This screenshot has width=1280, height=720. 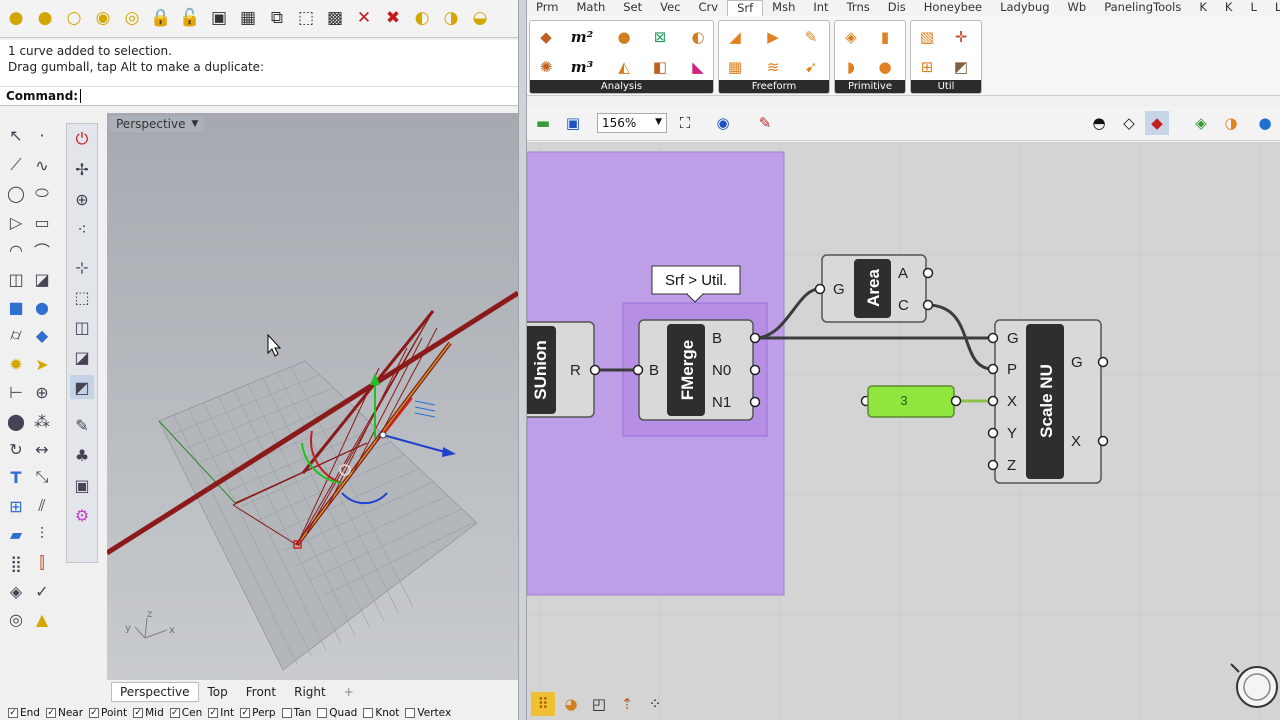 What do you see at coordinates (218, 692) in the screenshot?
I see `tab-top: Top` at bounding box center [218, 692].